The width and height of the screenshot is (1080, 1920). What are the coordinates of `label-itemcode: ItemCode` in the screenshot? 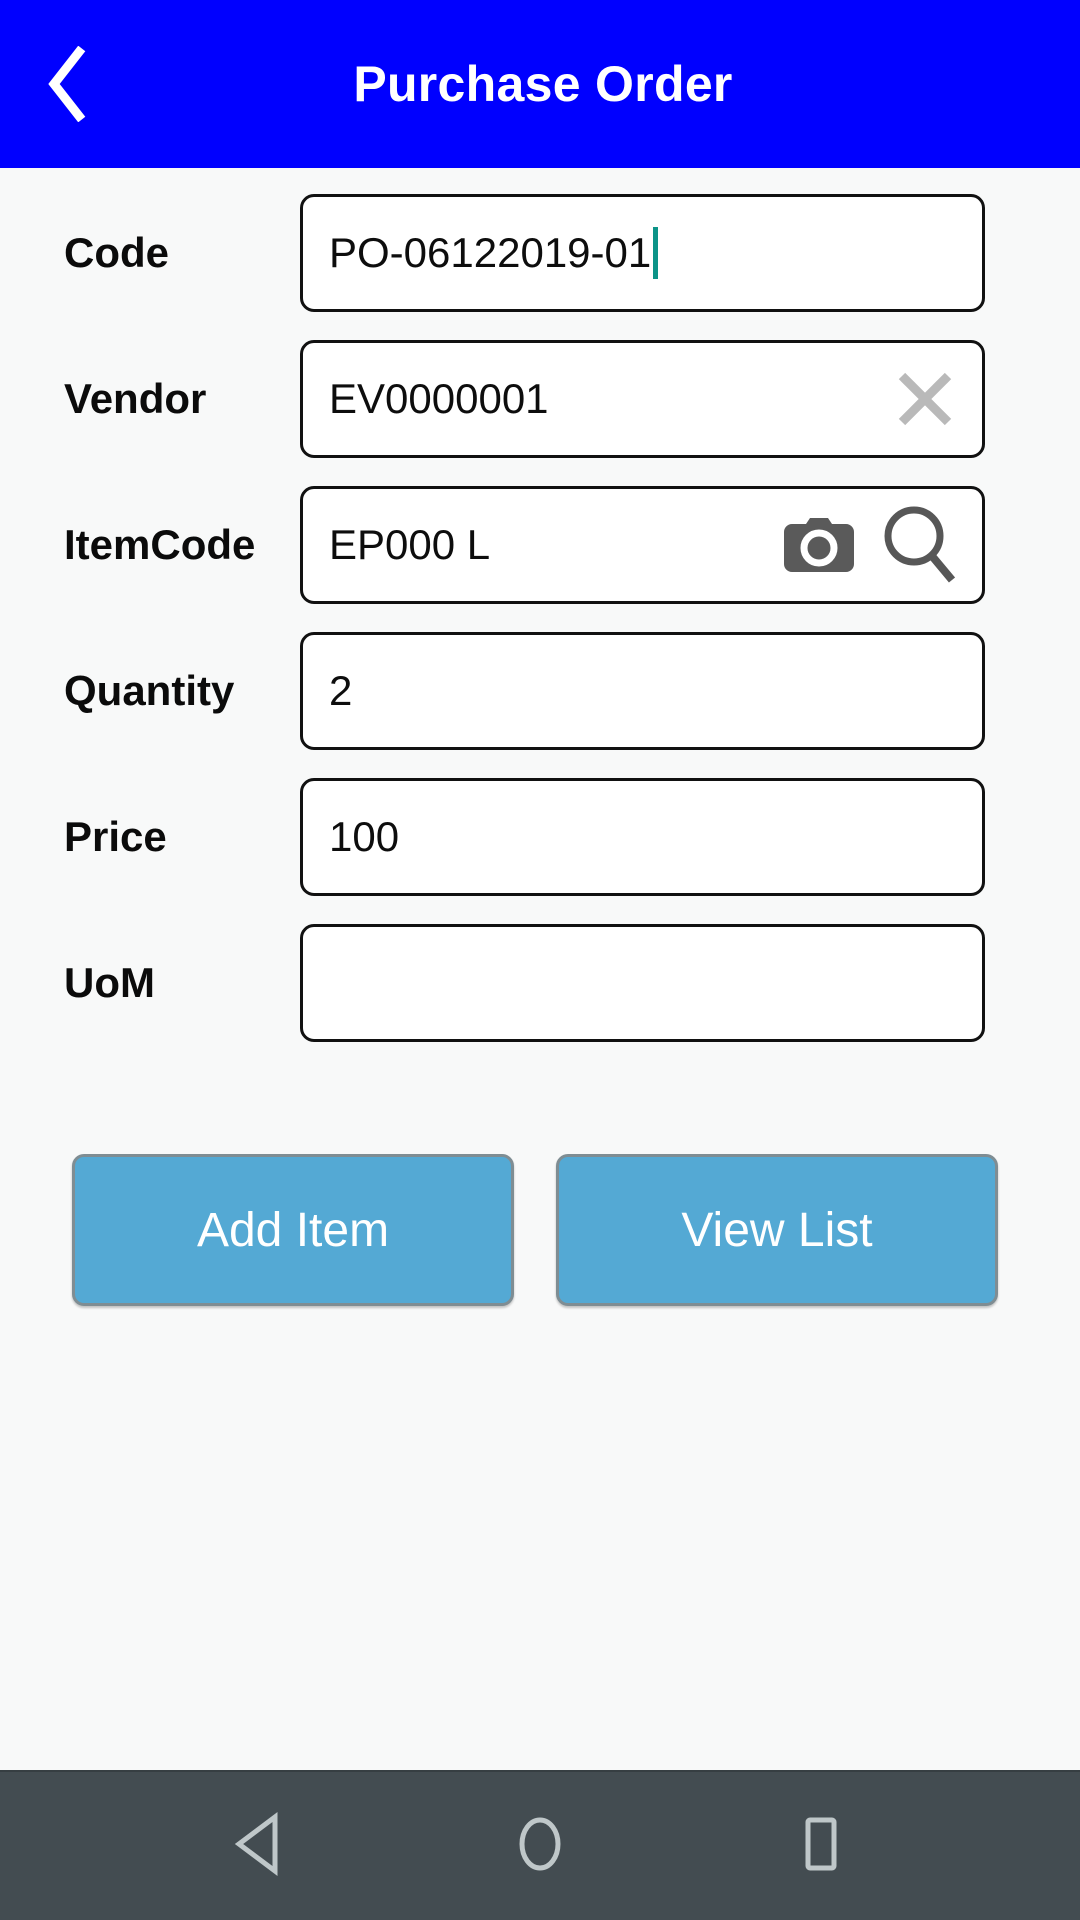 It's located at (160, 544).